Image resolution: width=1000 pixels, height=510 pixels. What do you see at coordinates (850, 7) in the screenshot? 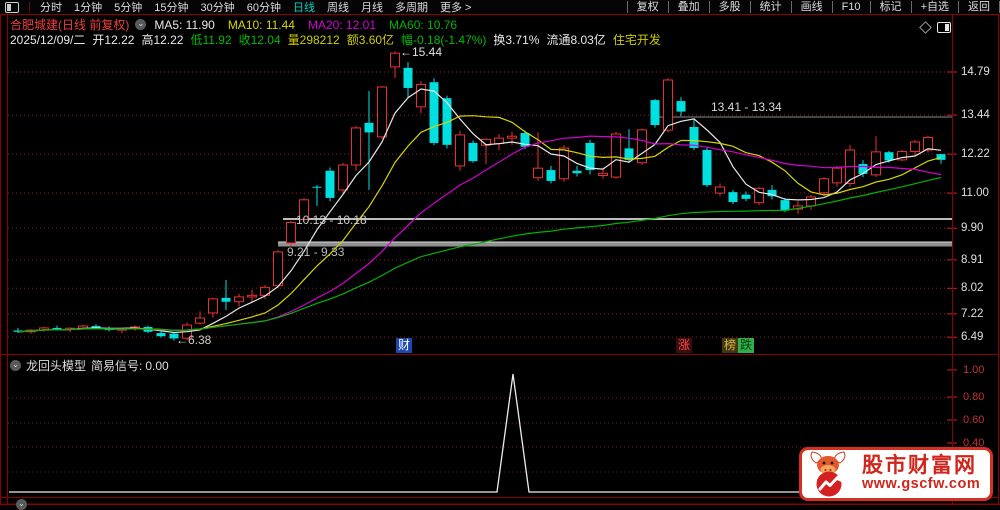
I see `toolbar-button-5: F10` at bounding box center [850, 7].